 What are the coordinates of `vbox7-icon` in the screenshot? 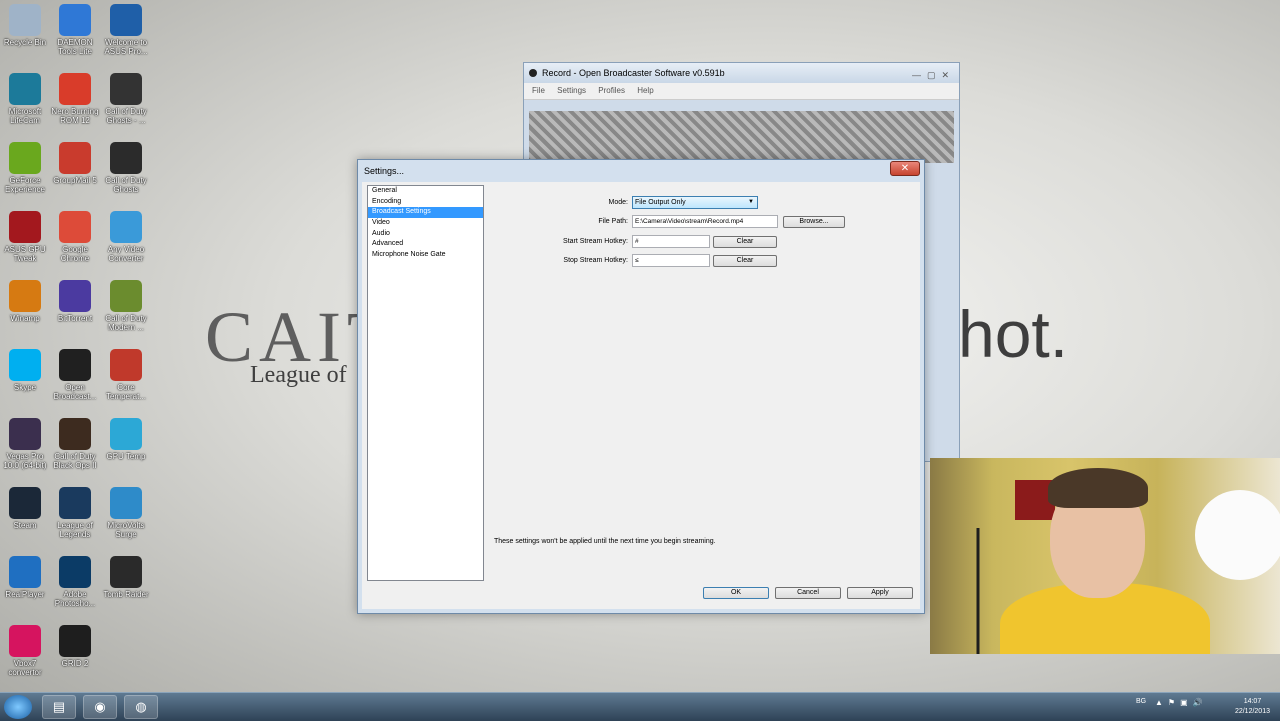 It's located at (25, 641).